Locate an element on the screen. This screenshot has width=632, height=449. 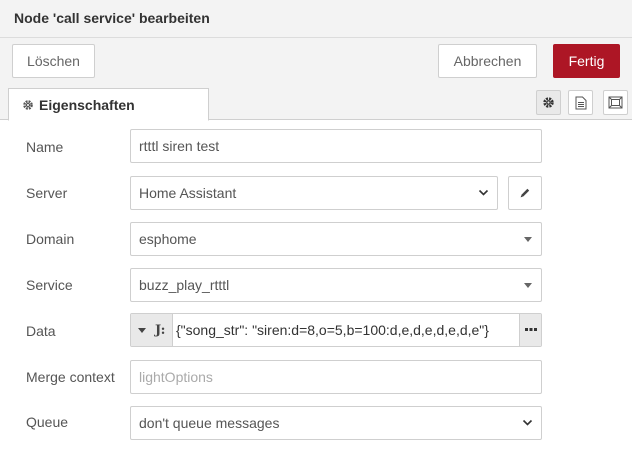
frame-icon is located at coordinates (615, 102).